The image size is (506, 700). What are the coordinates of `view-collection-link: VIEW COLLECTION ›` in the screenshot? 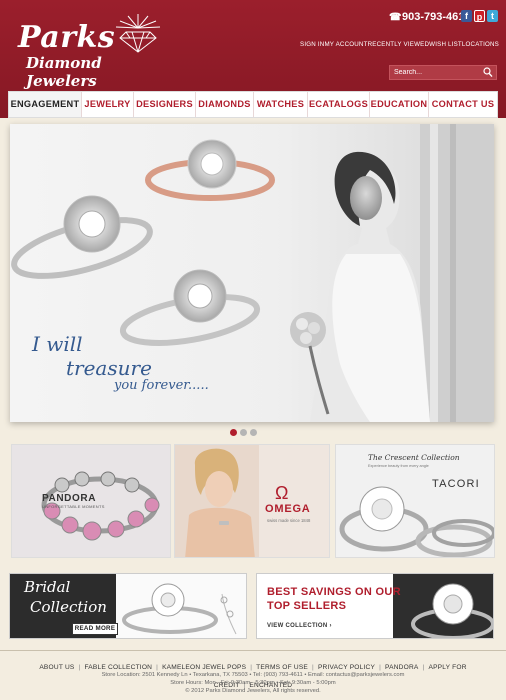 It's located at (299, 626).